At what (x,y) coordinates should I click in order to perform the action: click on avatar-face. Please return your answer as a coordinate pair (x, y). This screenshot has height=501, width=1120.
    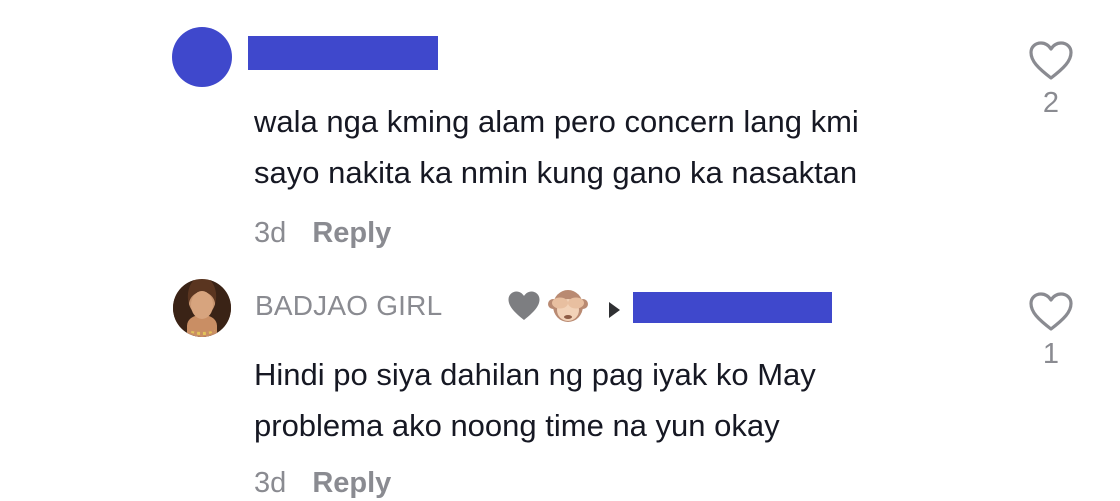
    Looking at the image, I should click on (202, 305).